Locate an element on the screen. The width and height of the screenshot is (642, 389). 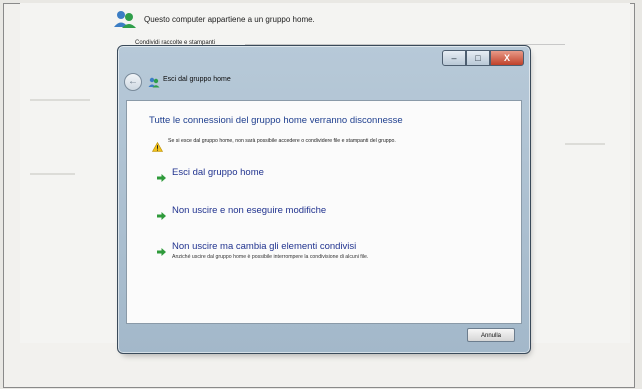
option-label: Esci dal gruppo home is located at coordinates (218, 172).